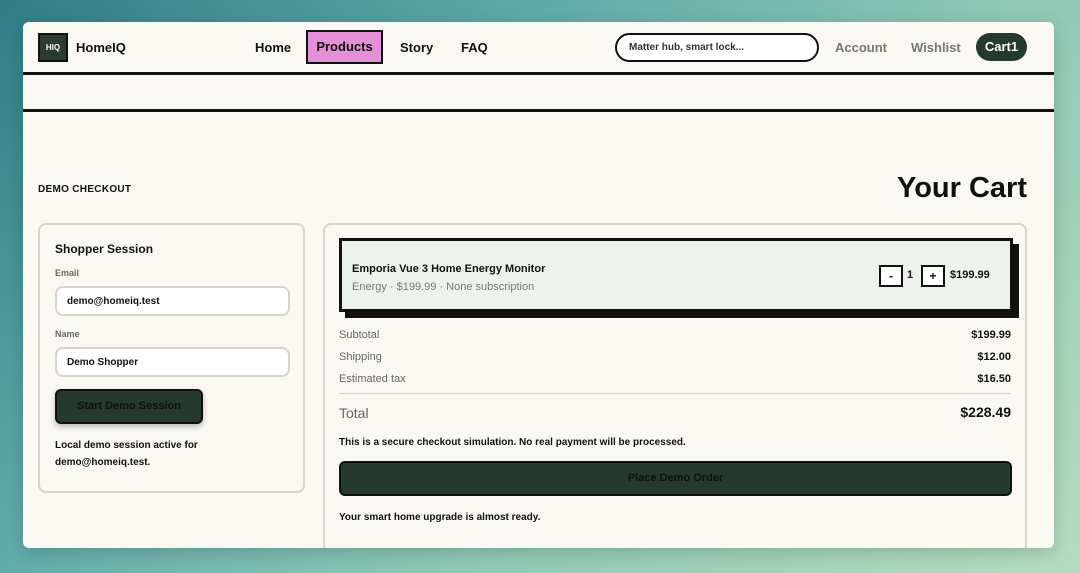 The height and width of the screenshot is (573, 1080). I want to click on ready-note: Your smart home upgrade is almost ready., so click(440, 517).